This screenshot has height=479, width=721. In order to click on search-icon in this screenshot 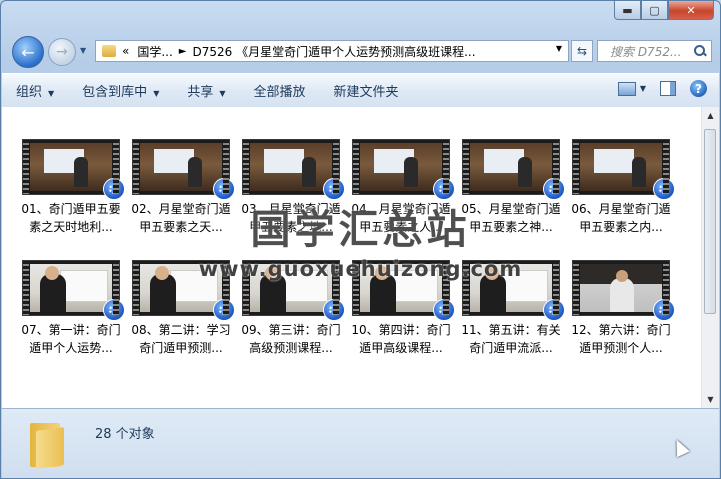, I will do `click(700, 51)`.